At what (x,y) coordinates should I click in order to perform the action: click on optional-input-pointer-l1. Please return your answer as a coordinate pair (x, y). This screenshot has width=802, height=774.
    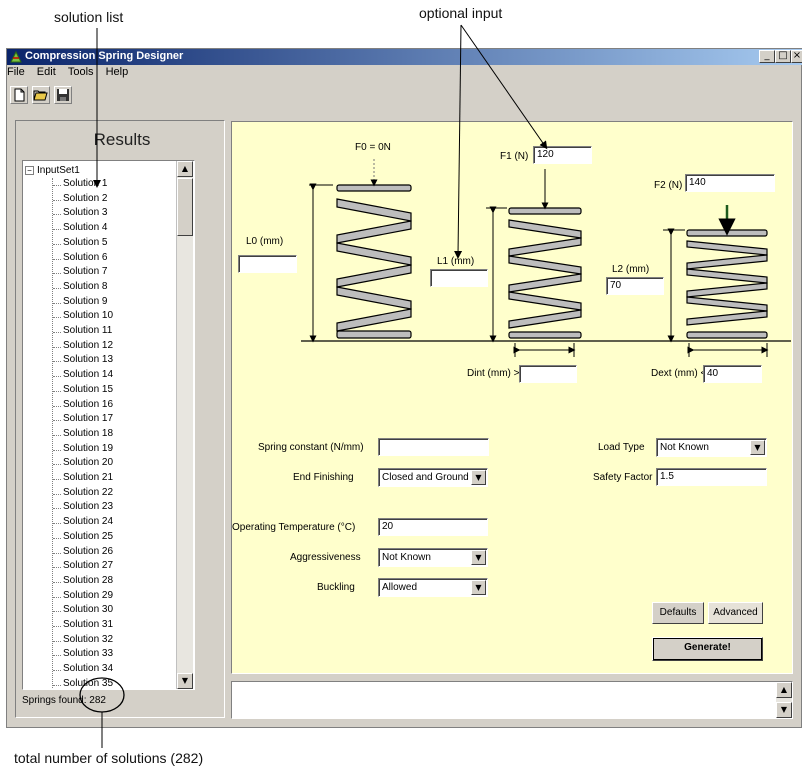
    Looking at the image, I should click on (458, 141).